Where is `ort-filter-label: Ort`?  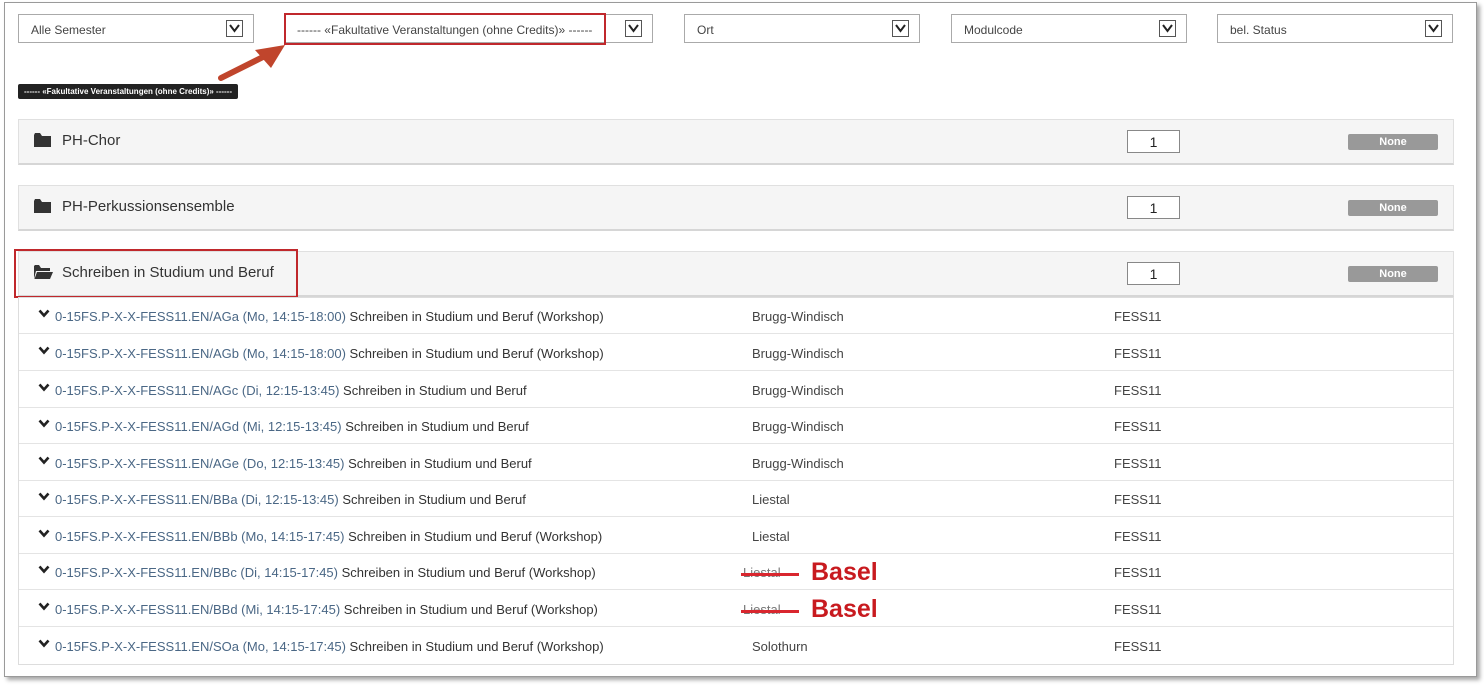 ort-filter-label: Ort is located at coordinates (705, 30).